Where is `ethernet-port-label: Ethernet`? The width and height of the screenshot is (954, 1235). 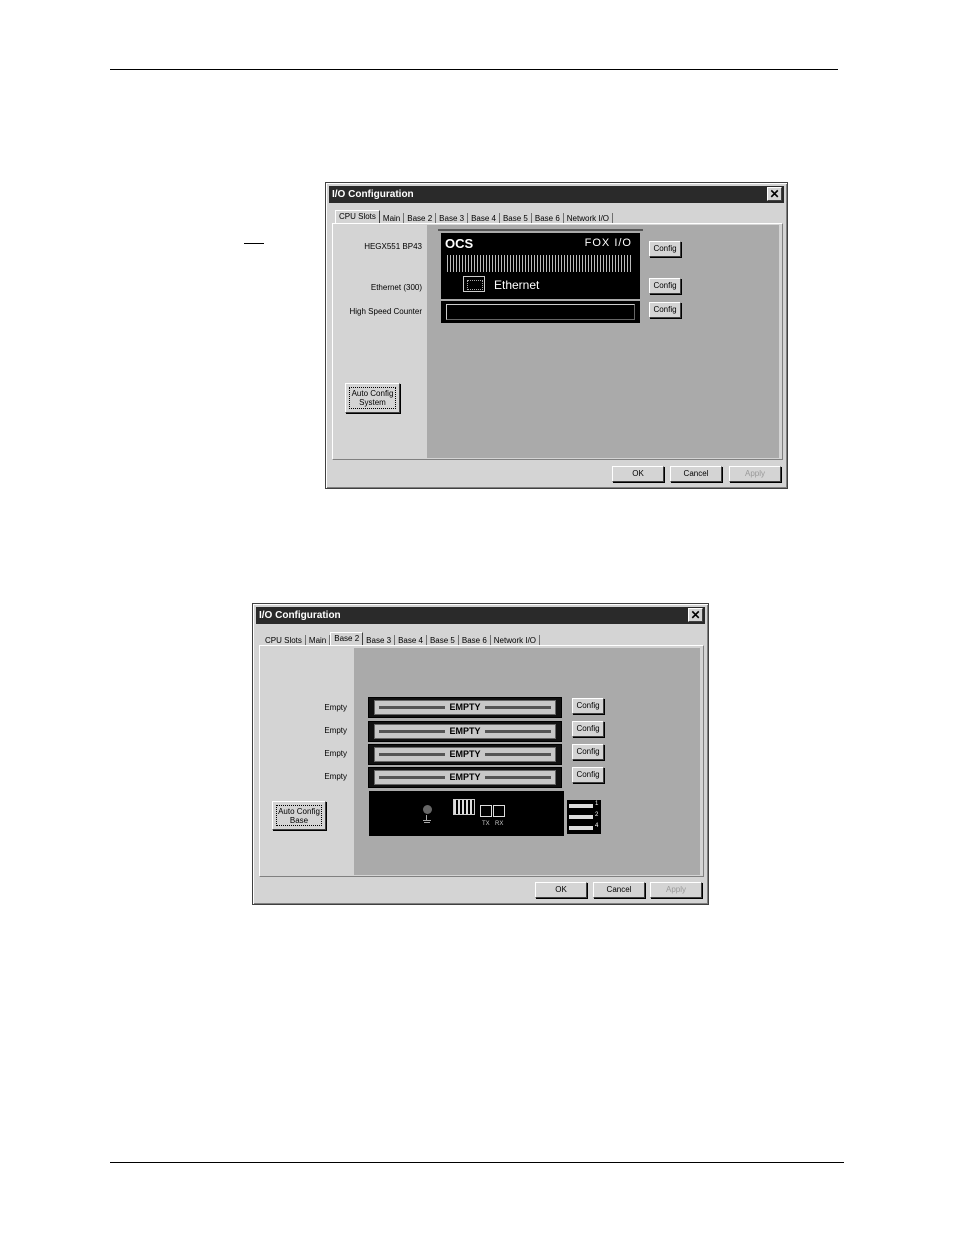
ethernet-port-label: Ethernet is located at coordinates (517, 285).